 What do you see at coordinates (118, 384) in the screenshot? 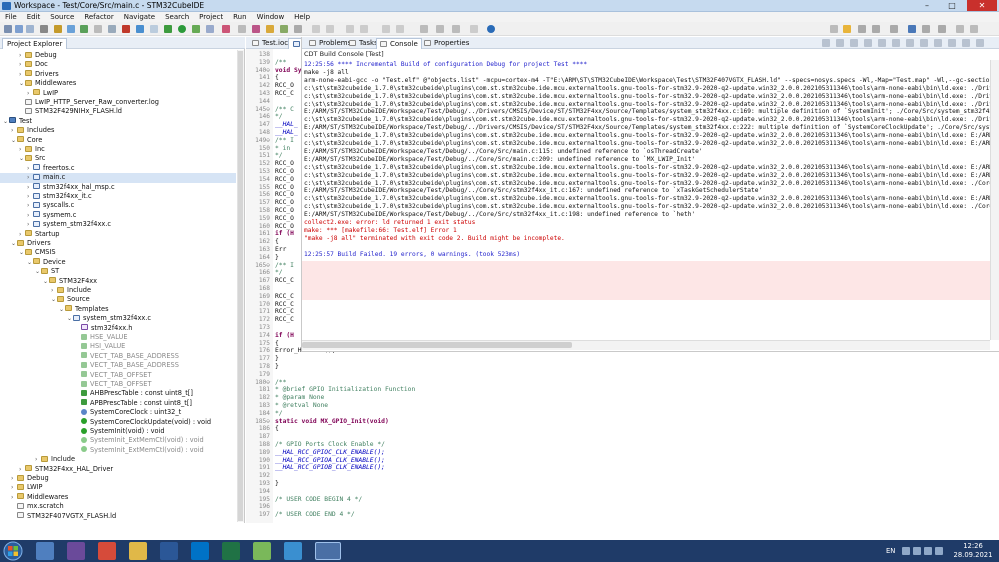
I see `tree-item: VECT_TAB_OFFSET` at bounding box center [118, 384].